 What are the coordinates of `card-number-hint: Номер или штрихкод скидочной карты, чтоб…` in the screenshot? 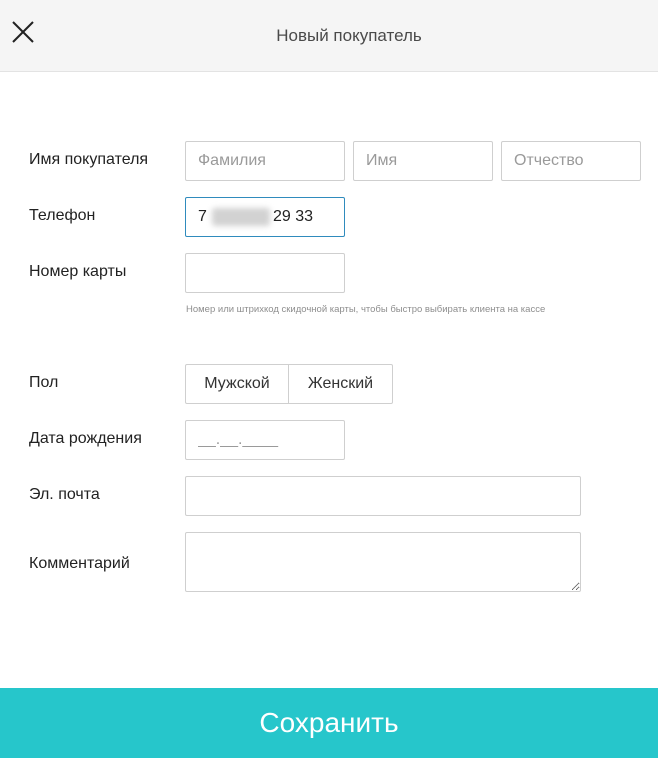 It's located at (366, 309).